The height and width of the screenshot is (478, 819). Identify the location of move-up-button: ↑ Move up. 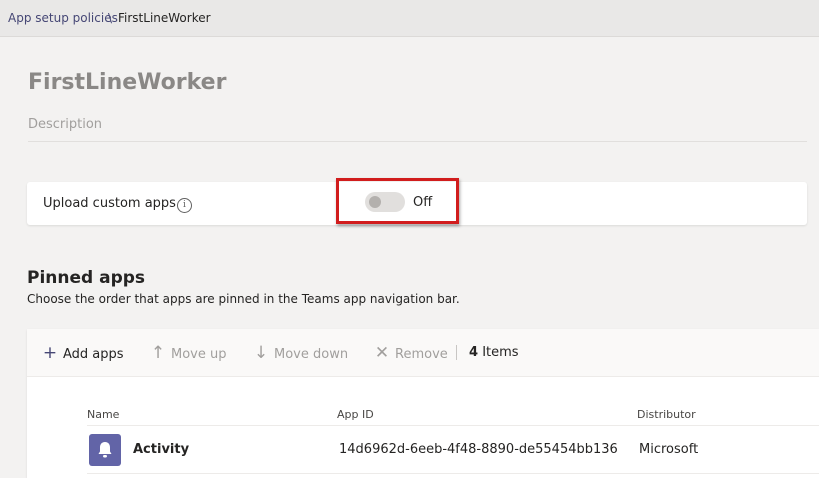
(188, 354).